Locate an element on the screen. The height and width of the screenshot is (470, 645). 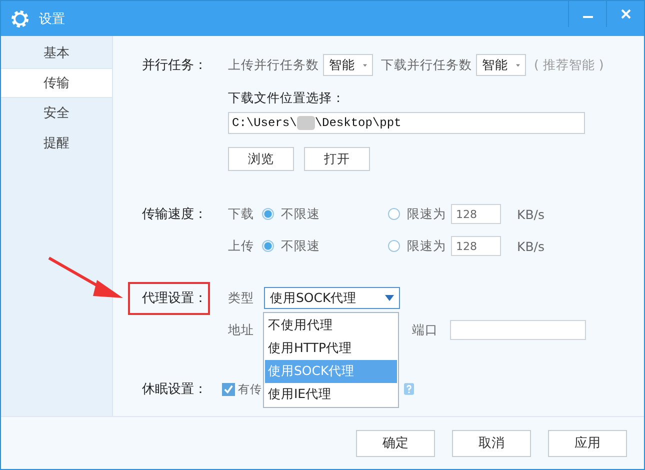
proxy-type-dropdown: 使用SOCK代理 is located at coordinates (332, 298).